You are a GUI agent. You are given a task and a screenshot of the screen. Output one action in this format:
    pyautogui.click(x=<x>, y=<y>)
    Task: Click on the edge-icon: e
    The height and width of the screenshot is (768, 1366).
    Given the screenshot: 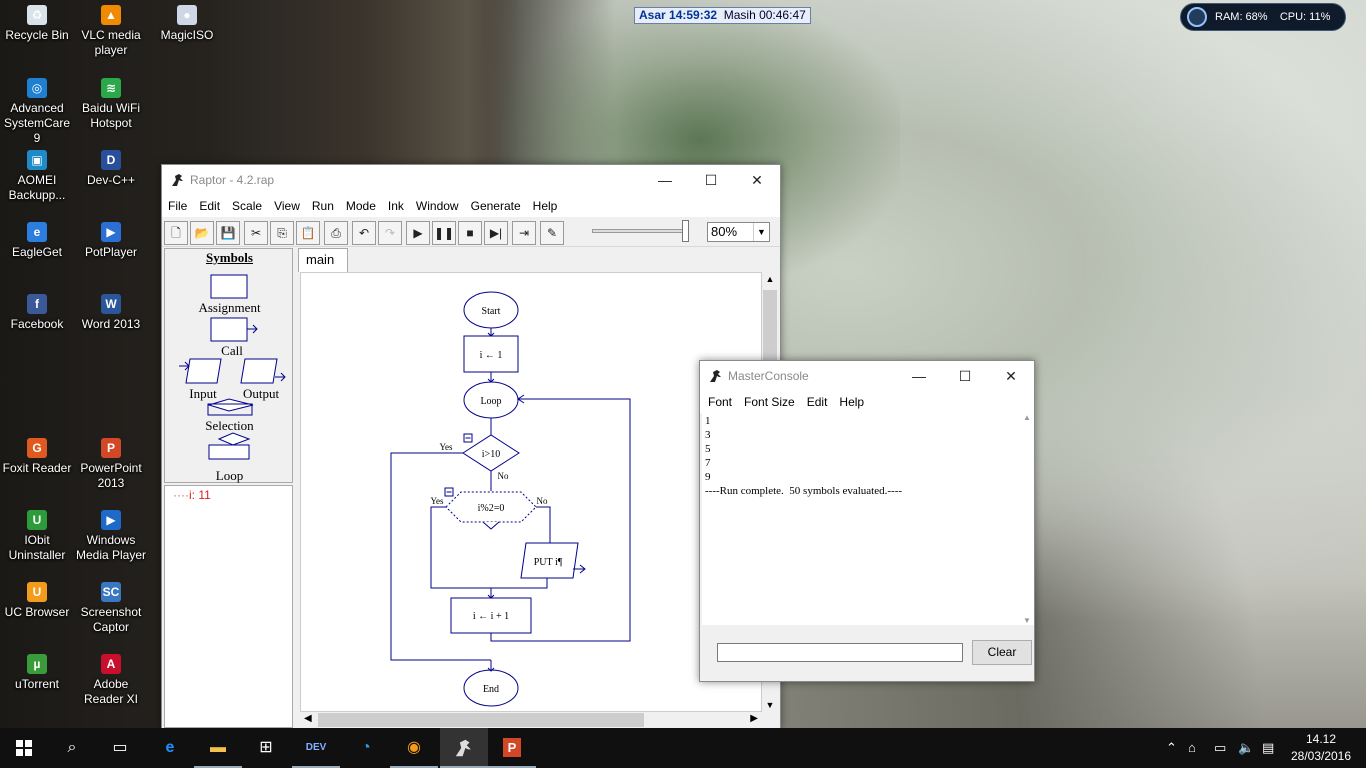 What is the action you would take?
    pyautogui.click(x=170, y=748)
    